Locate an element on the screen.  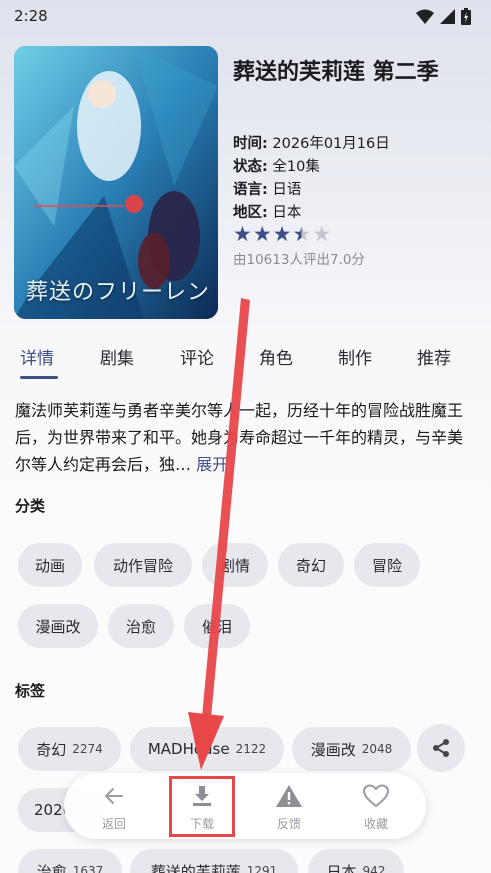
status-bar: 2:28 is located at coordinates (245, 17).